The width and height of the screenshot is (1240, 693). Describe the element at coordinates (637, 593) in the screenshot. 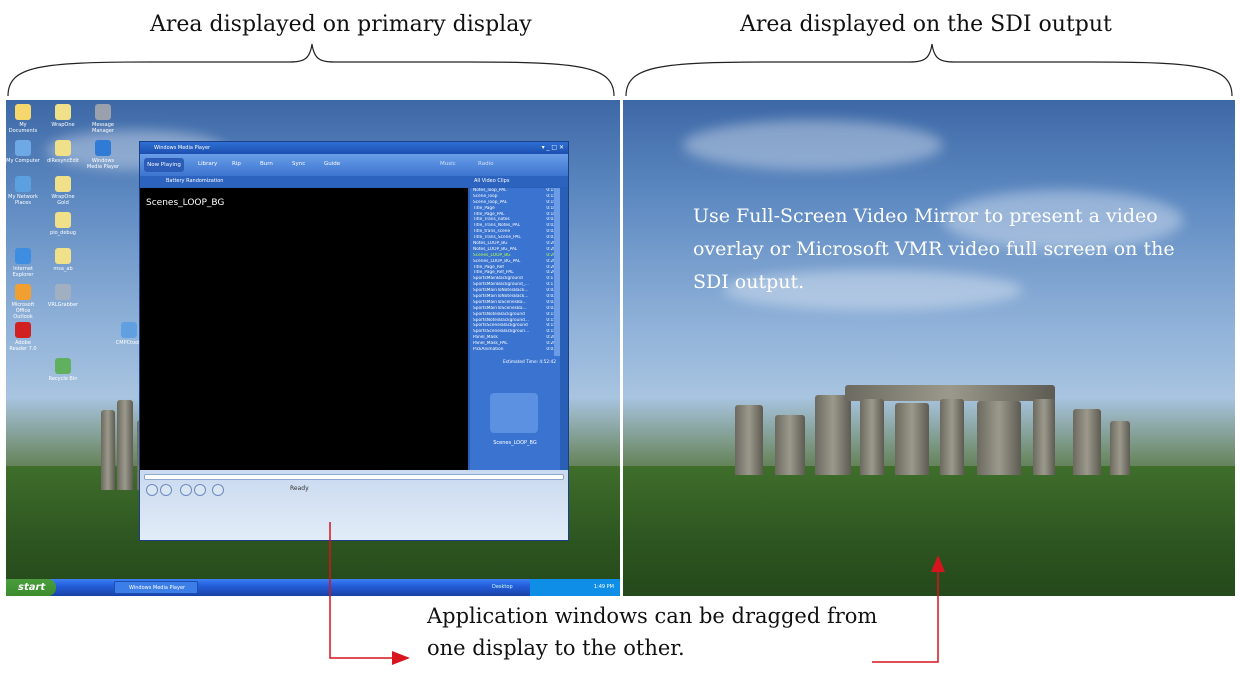

I see `connector-arrows` at that location.